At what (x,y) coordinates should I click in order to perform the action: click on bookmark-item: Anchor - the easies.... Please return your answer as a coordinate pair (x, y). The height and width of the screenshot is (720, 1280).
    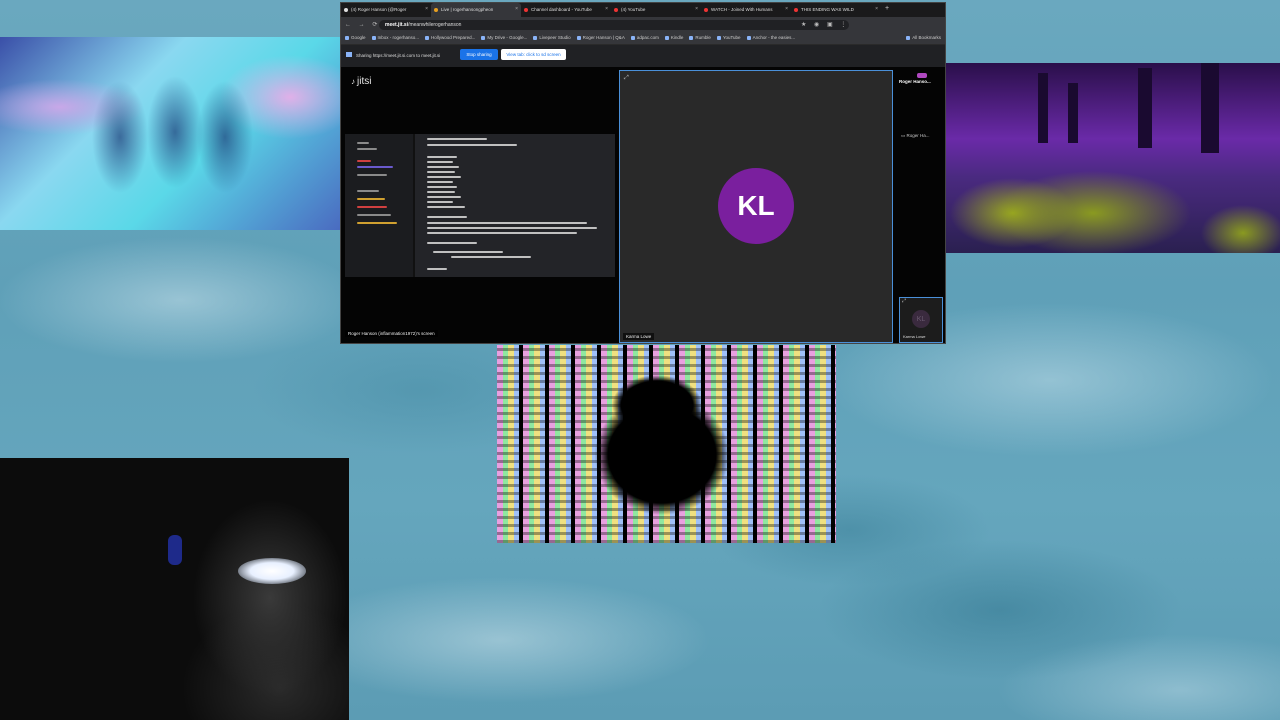
    Looking at the image, I should click on (771, 38).